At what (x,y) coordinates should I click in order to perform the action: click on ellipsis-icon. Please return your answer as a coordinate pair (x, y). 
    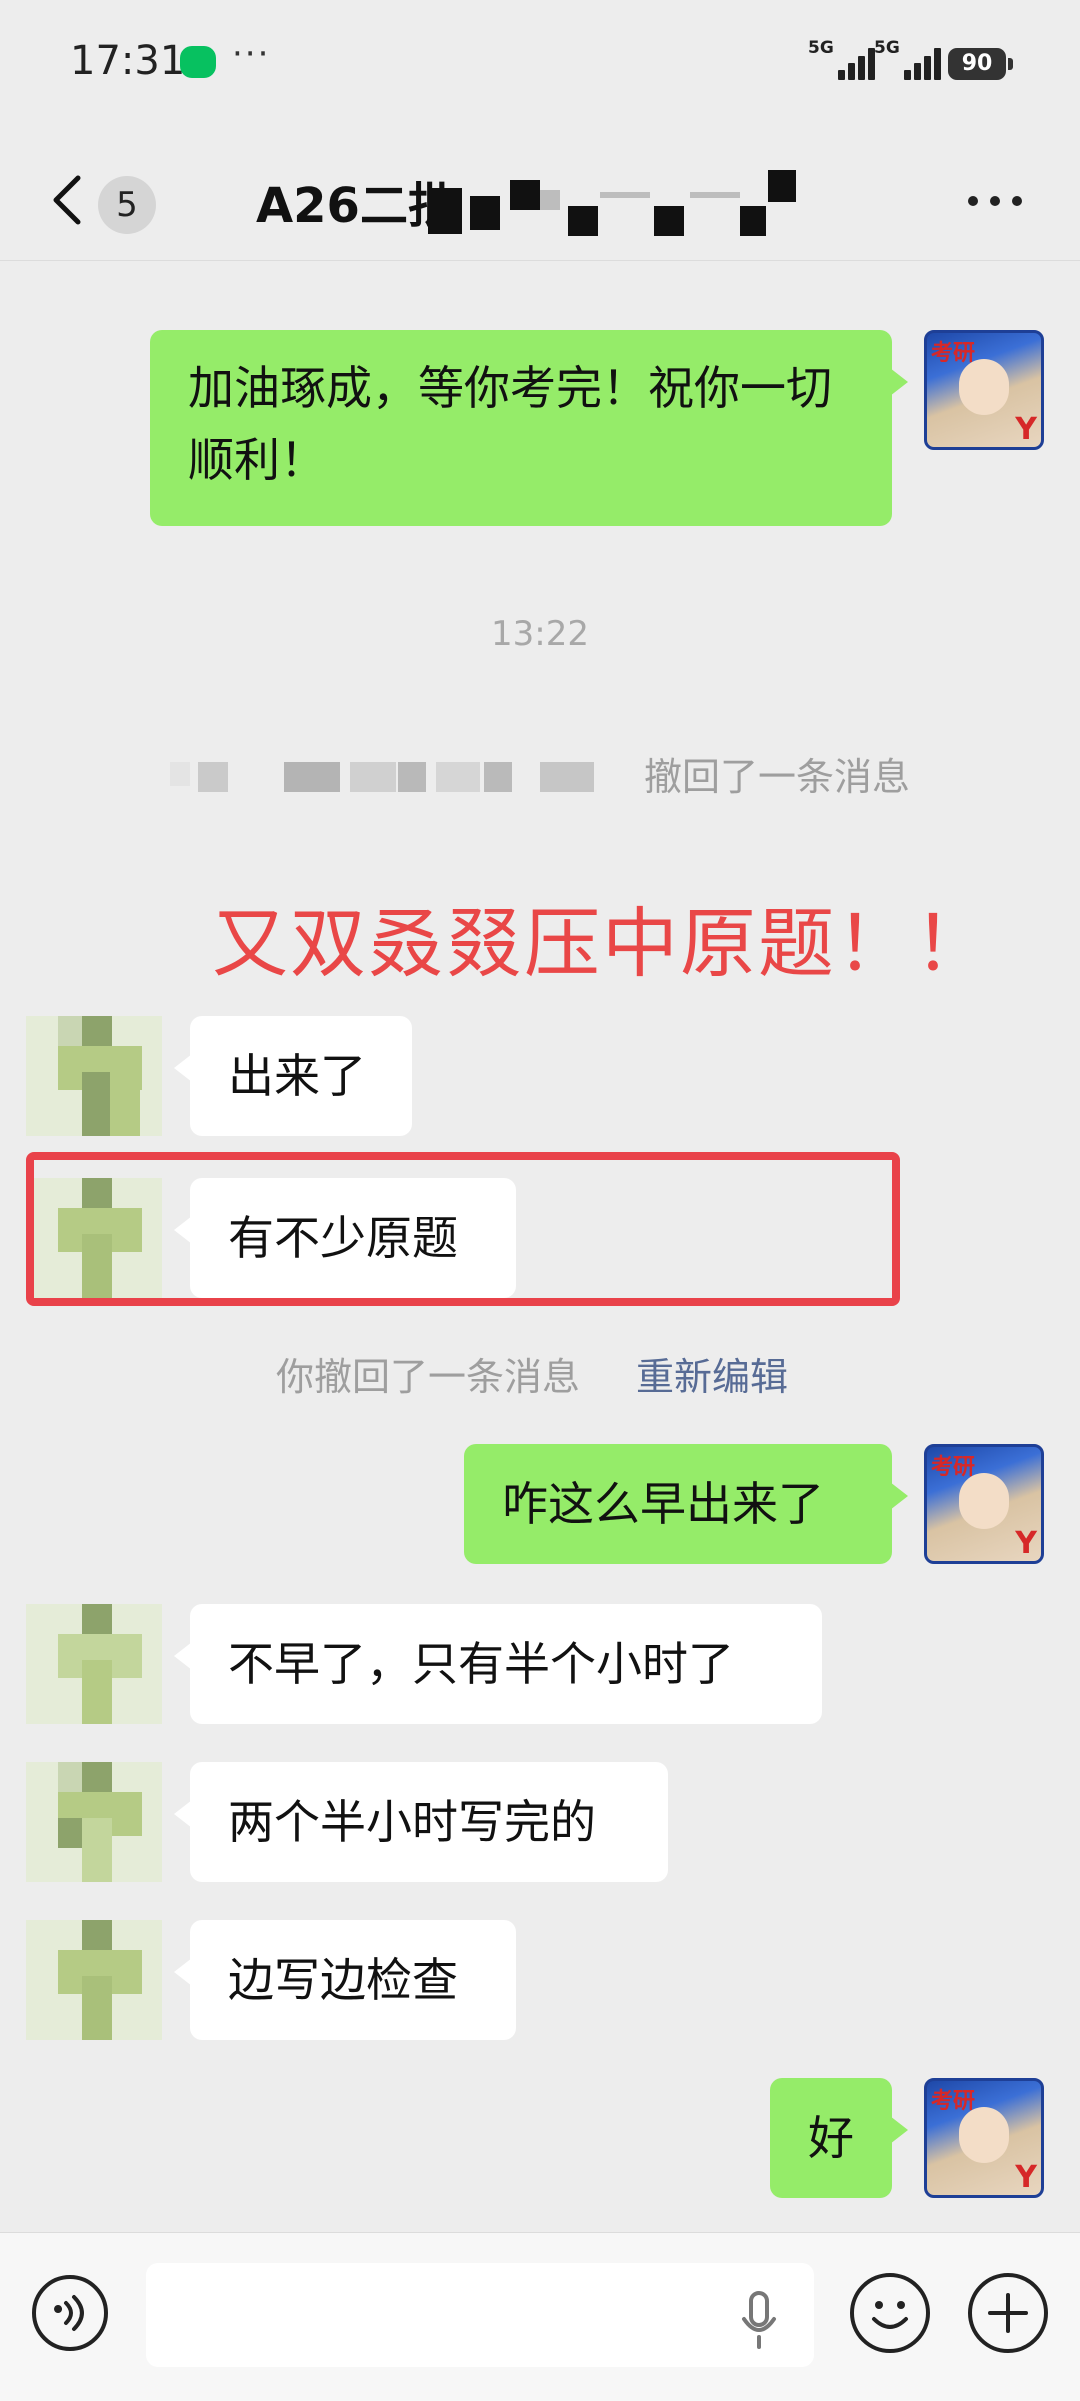
    Looking at the image, I should click on (998, 203).